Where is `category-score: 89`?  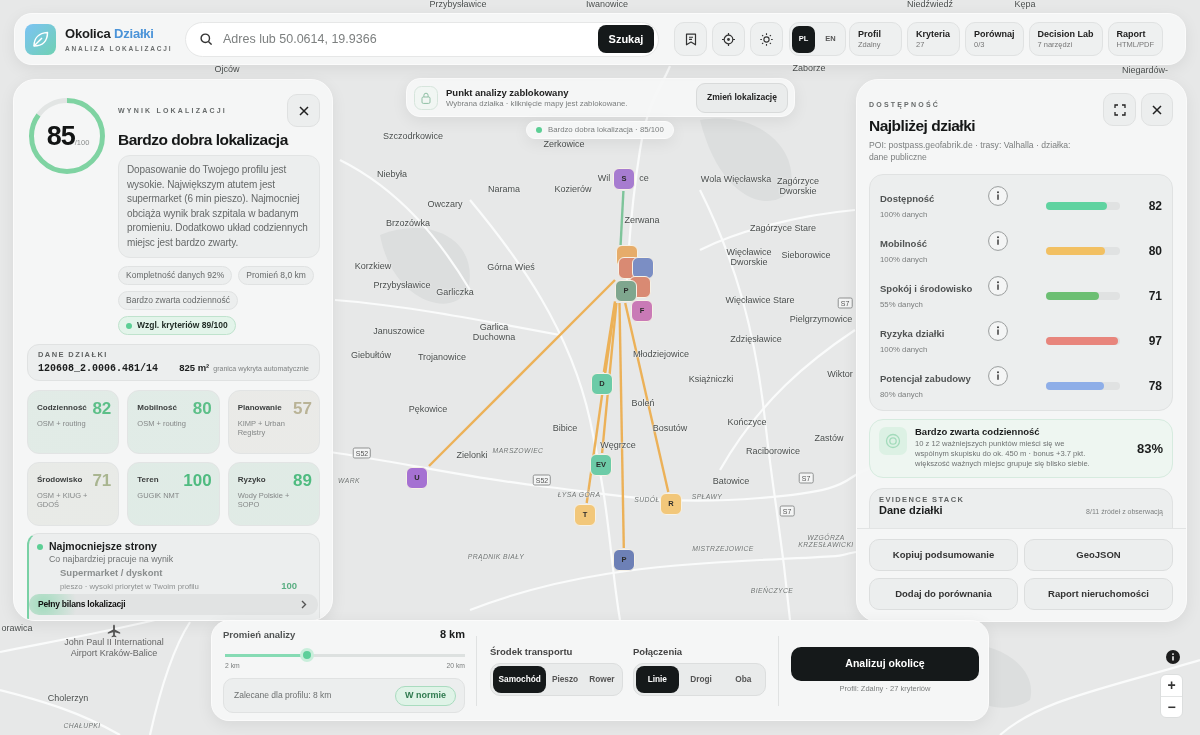 category-score: 89 is located at coordinates (302, 480).